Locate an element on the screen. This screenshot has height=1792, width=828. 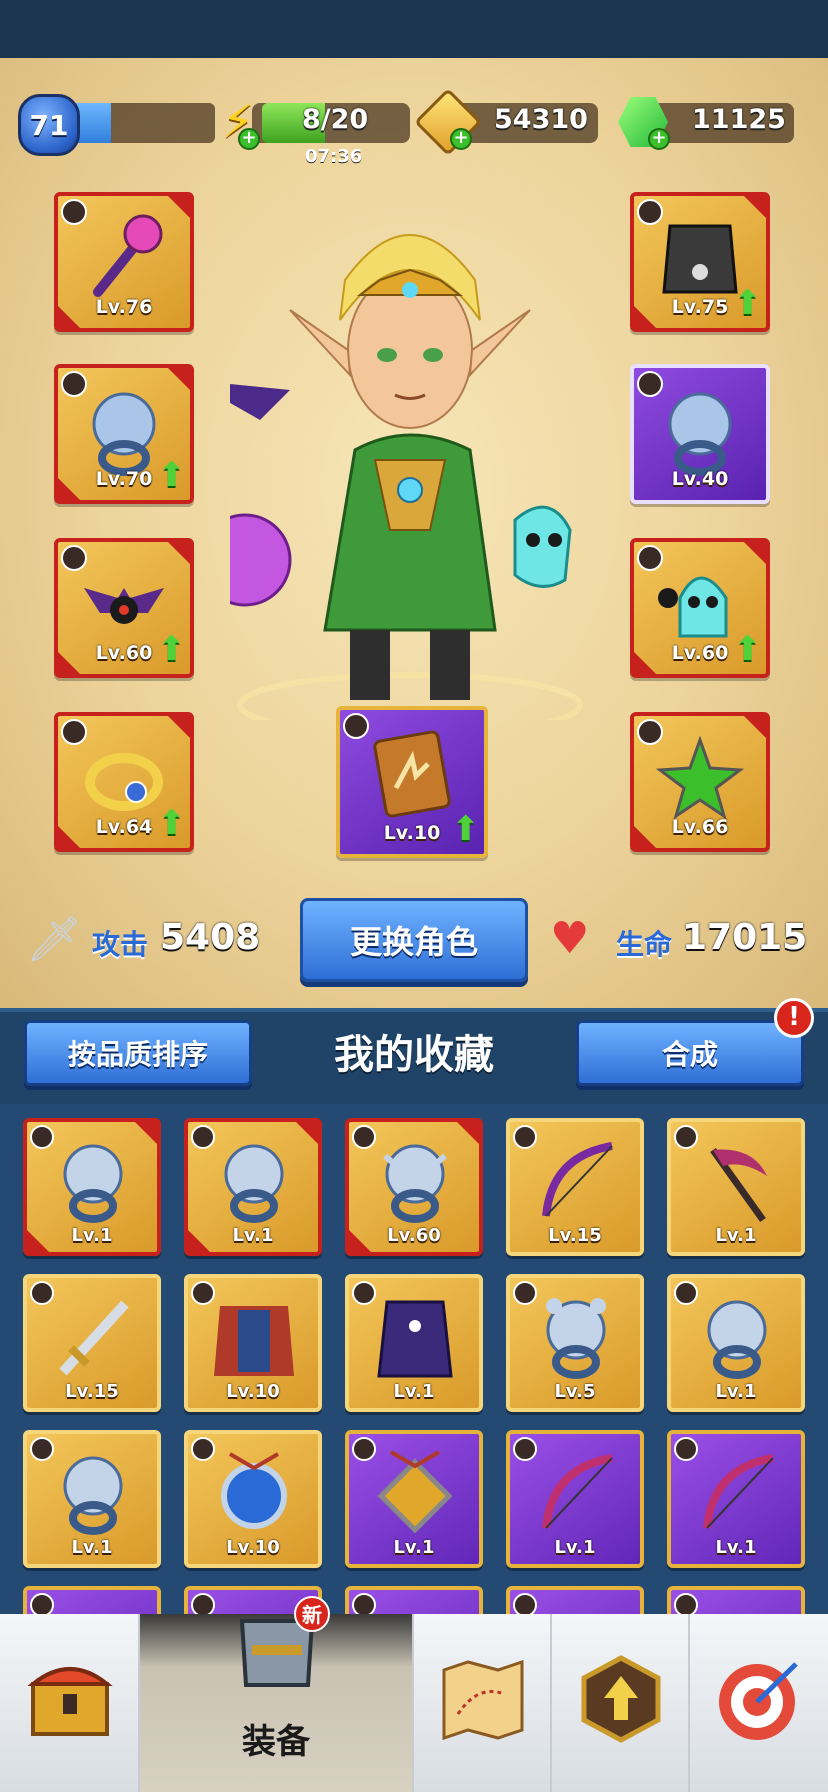
scythe-icon is located at coordinates (738, 1185).